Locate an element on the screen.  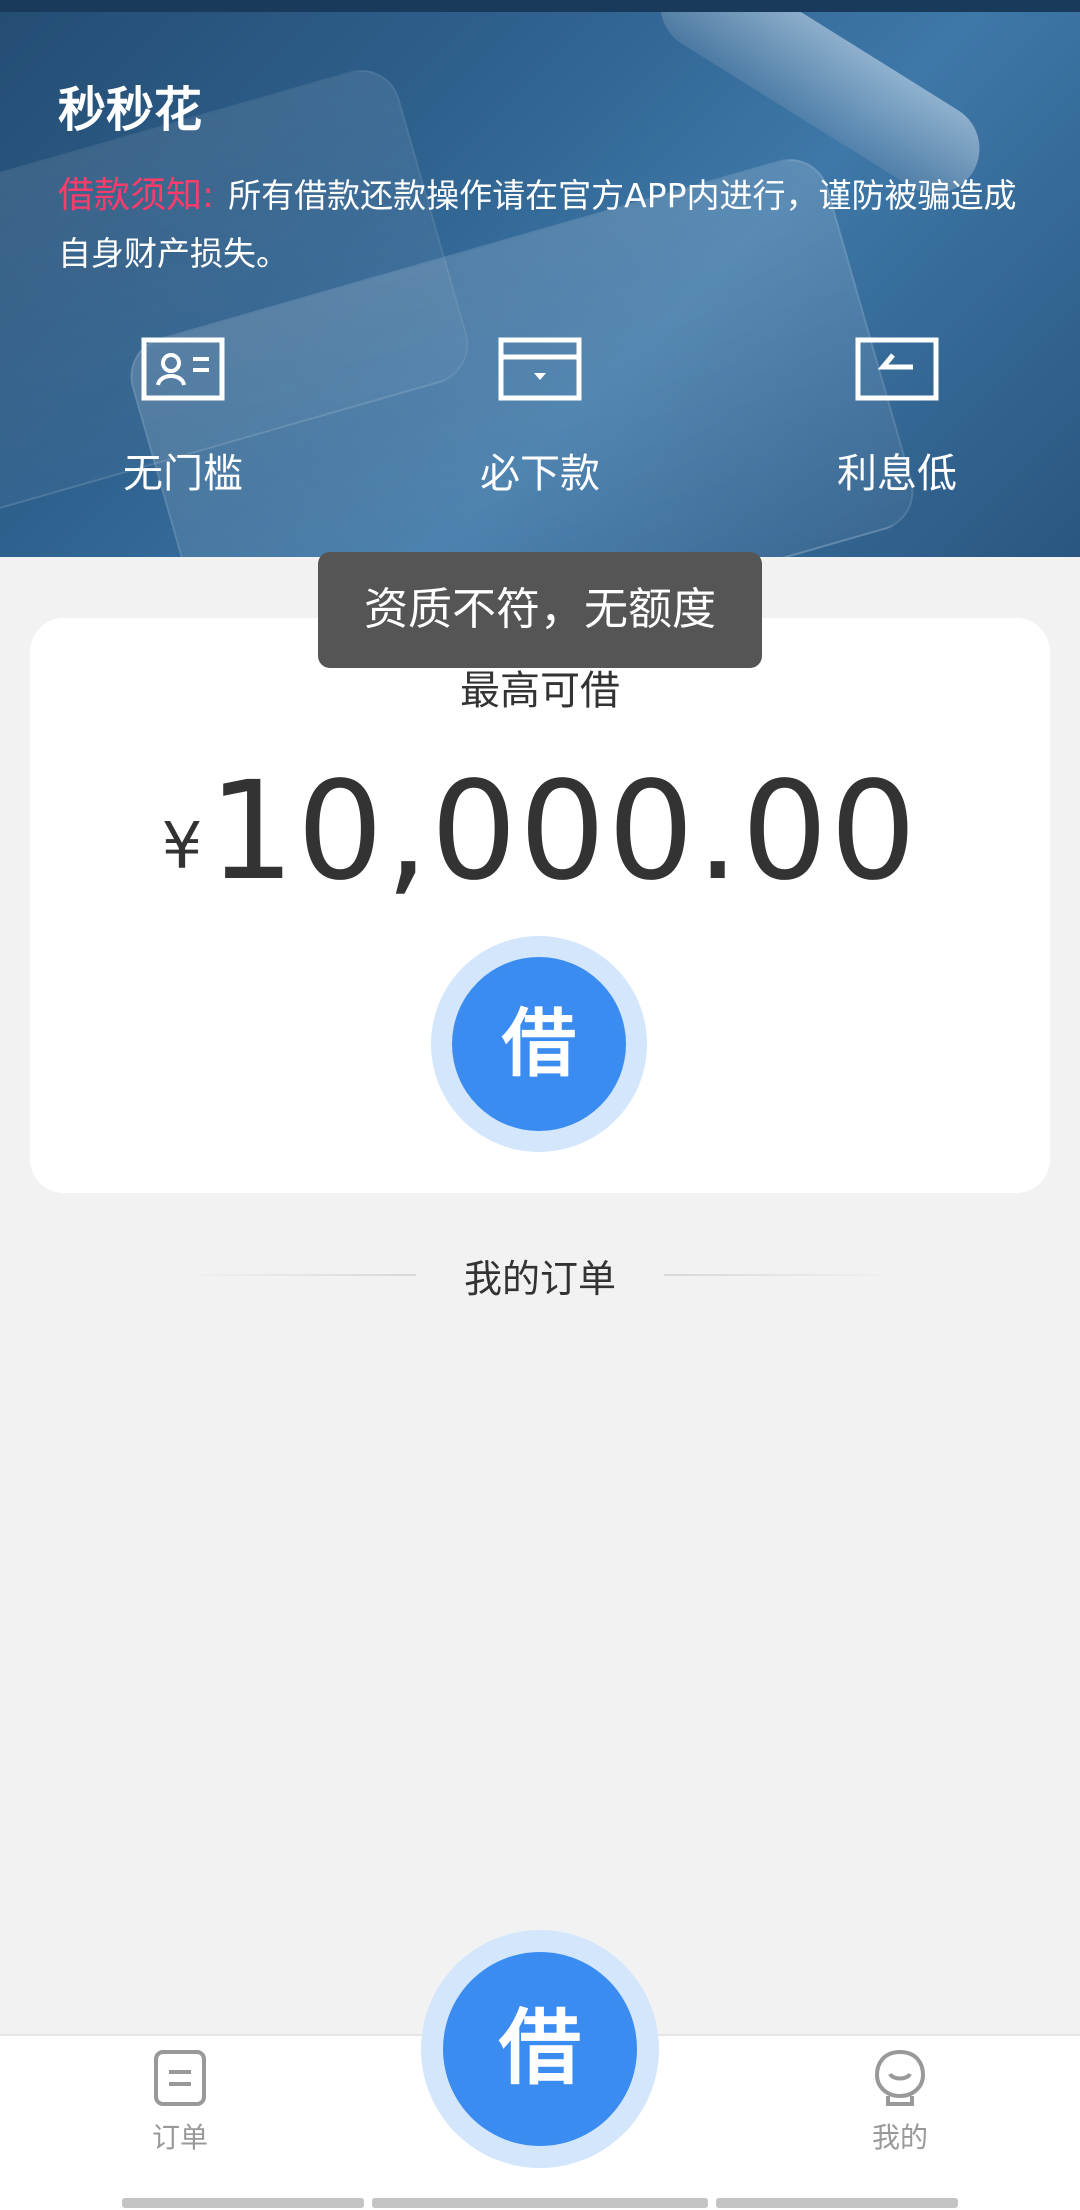
feature-guaranteed: 必下款 is located at coordinates (540, 418).